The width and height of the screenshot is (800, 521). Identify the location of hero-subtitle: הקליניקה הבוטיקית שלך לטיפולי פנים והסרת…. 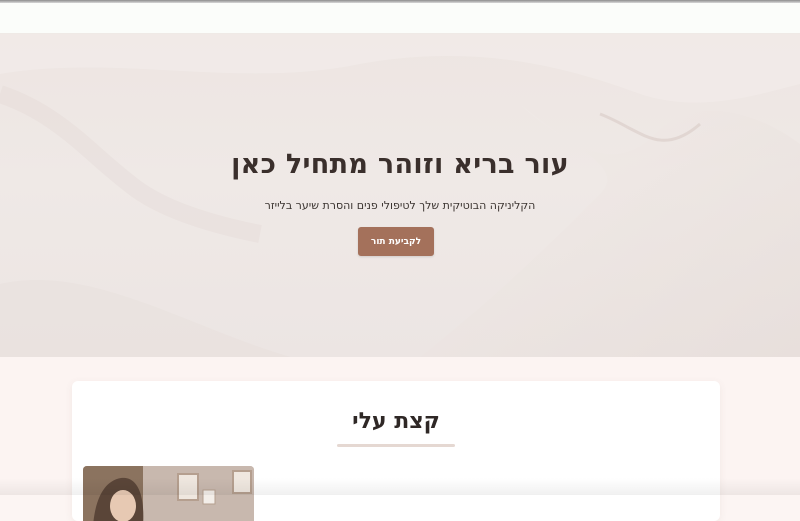
(400, 205).